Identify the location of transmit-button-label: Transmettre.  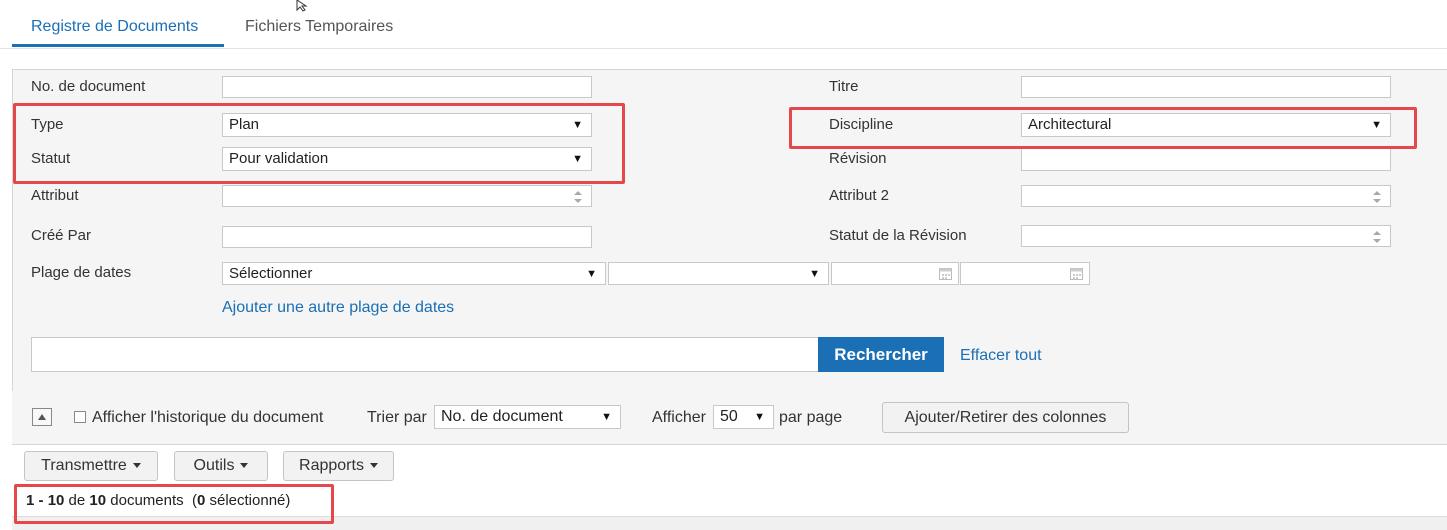
(84, 465).